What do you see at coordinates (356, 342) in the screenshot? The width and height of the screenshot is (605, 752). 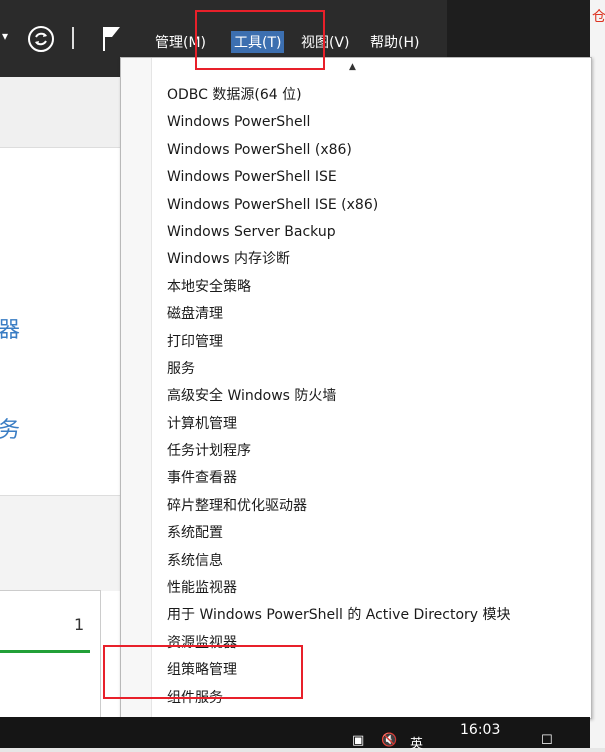 I see `menu-item: 打印管理` at bounding box center [356, 342].